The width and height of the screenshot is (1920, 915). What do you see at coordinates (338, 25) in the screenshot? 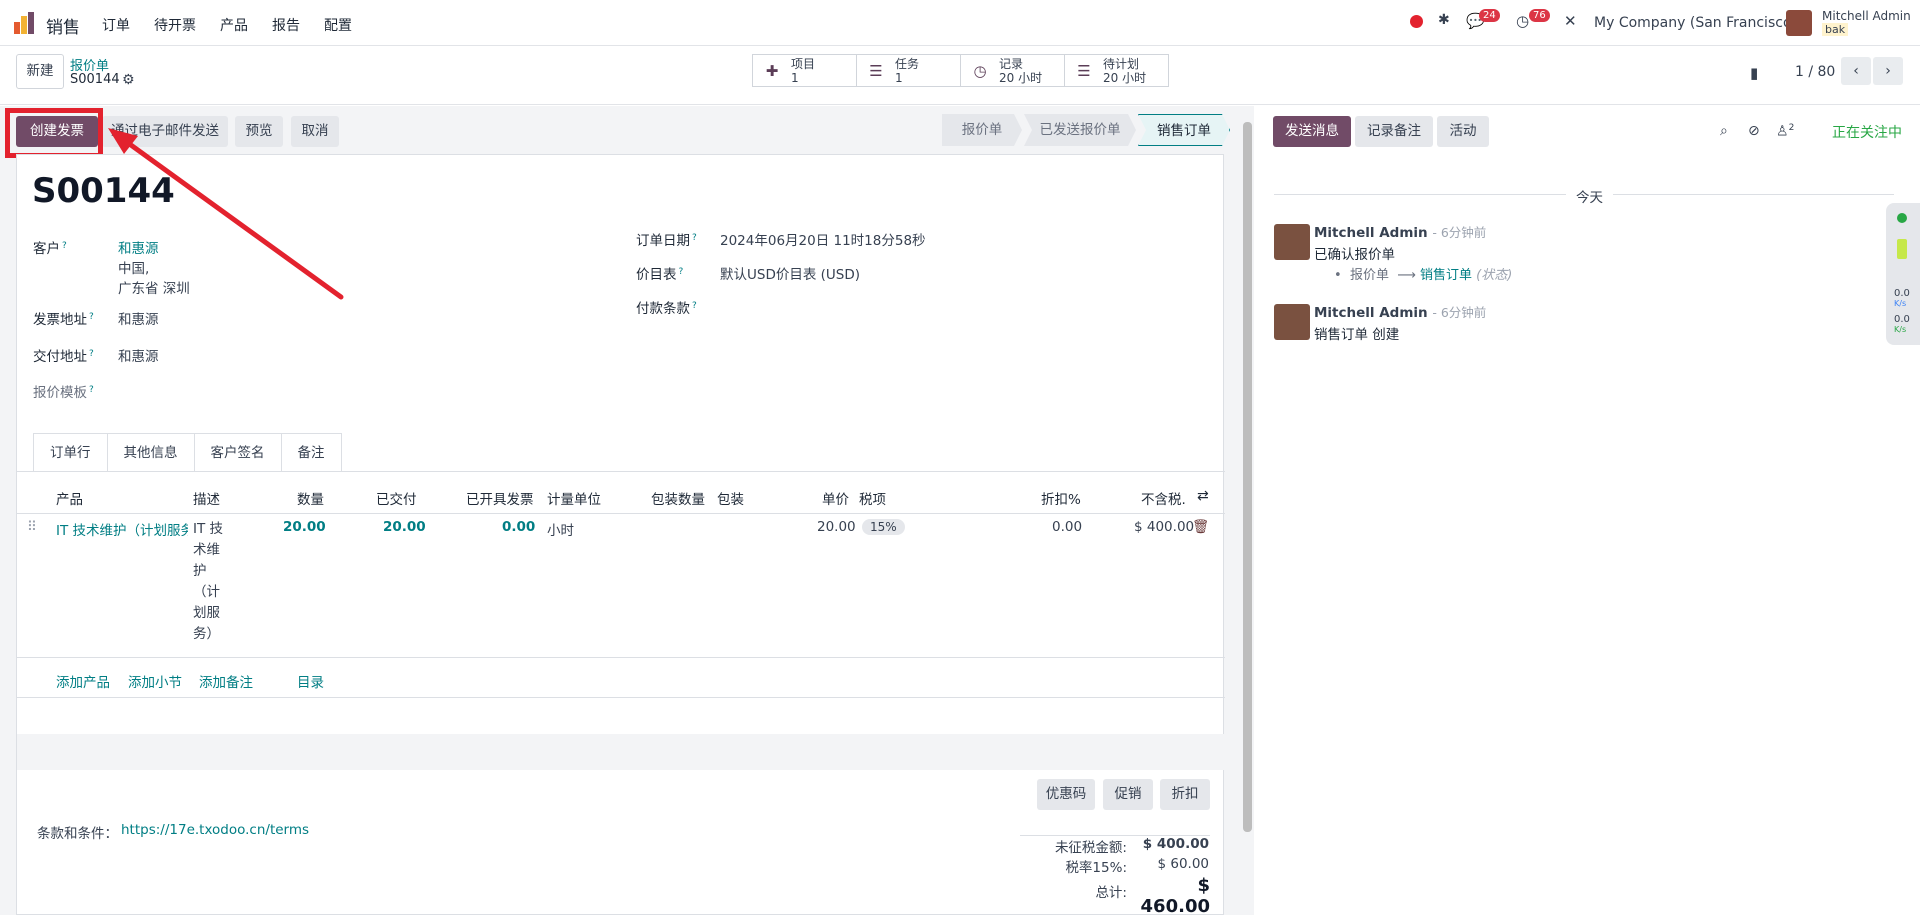
I see `menu-item-configuration: 配置` at bounding box center [338, 25].